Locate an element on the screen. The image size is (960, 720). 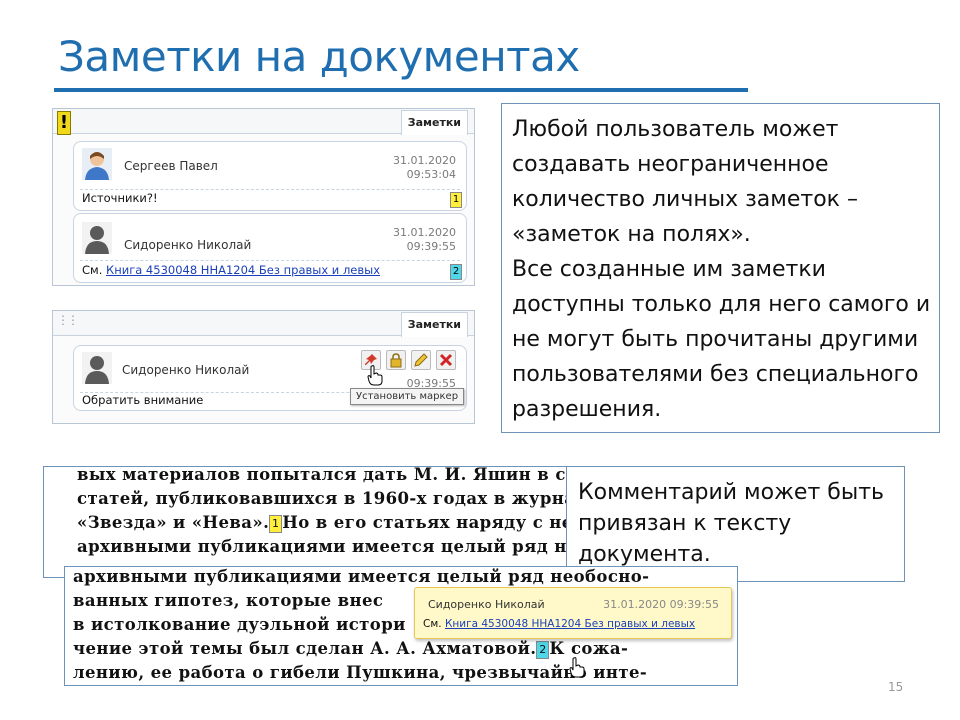
slide-title: Заметки на документах is located at coordinates (319, 56).